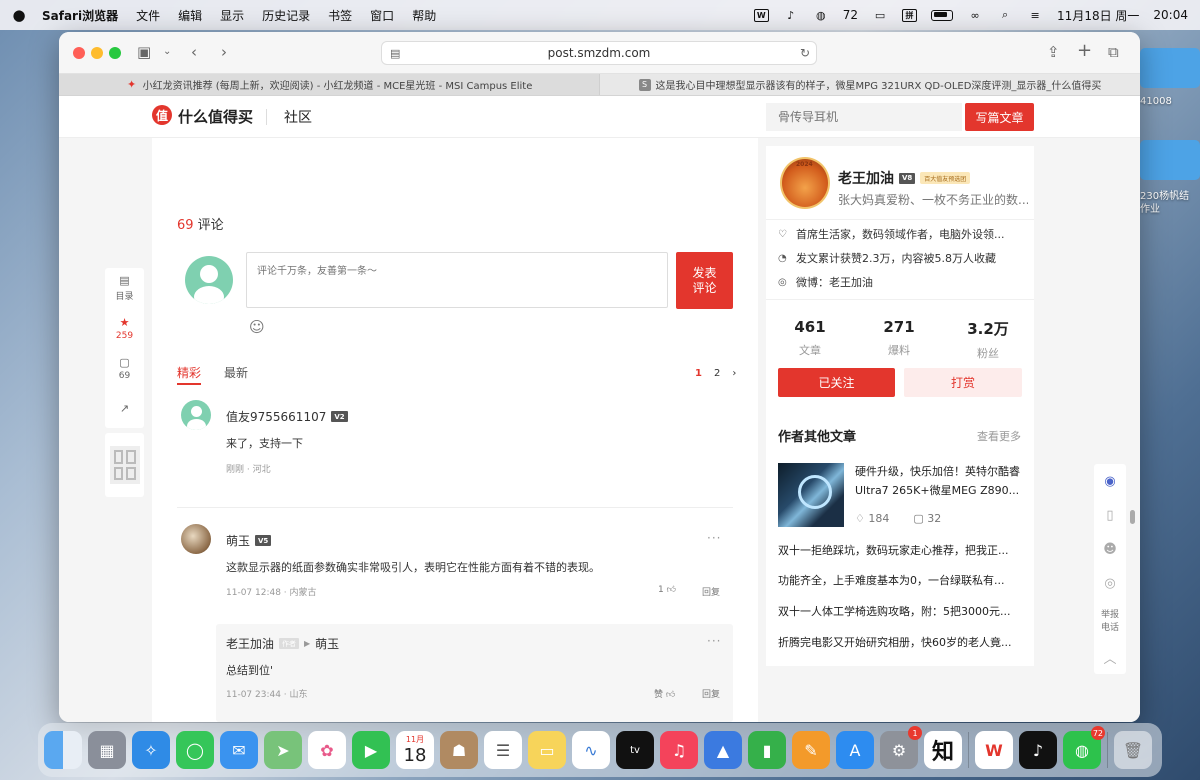  What do you see at coordinates (975, 15) in the screenshot?
I see `link-icon: ∞` at bounding box center [975, 15].